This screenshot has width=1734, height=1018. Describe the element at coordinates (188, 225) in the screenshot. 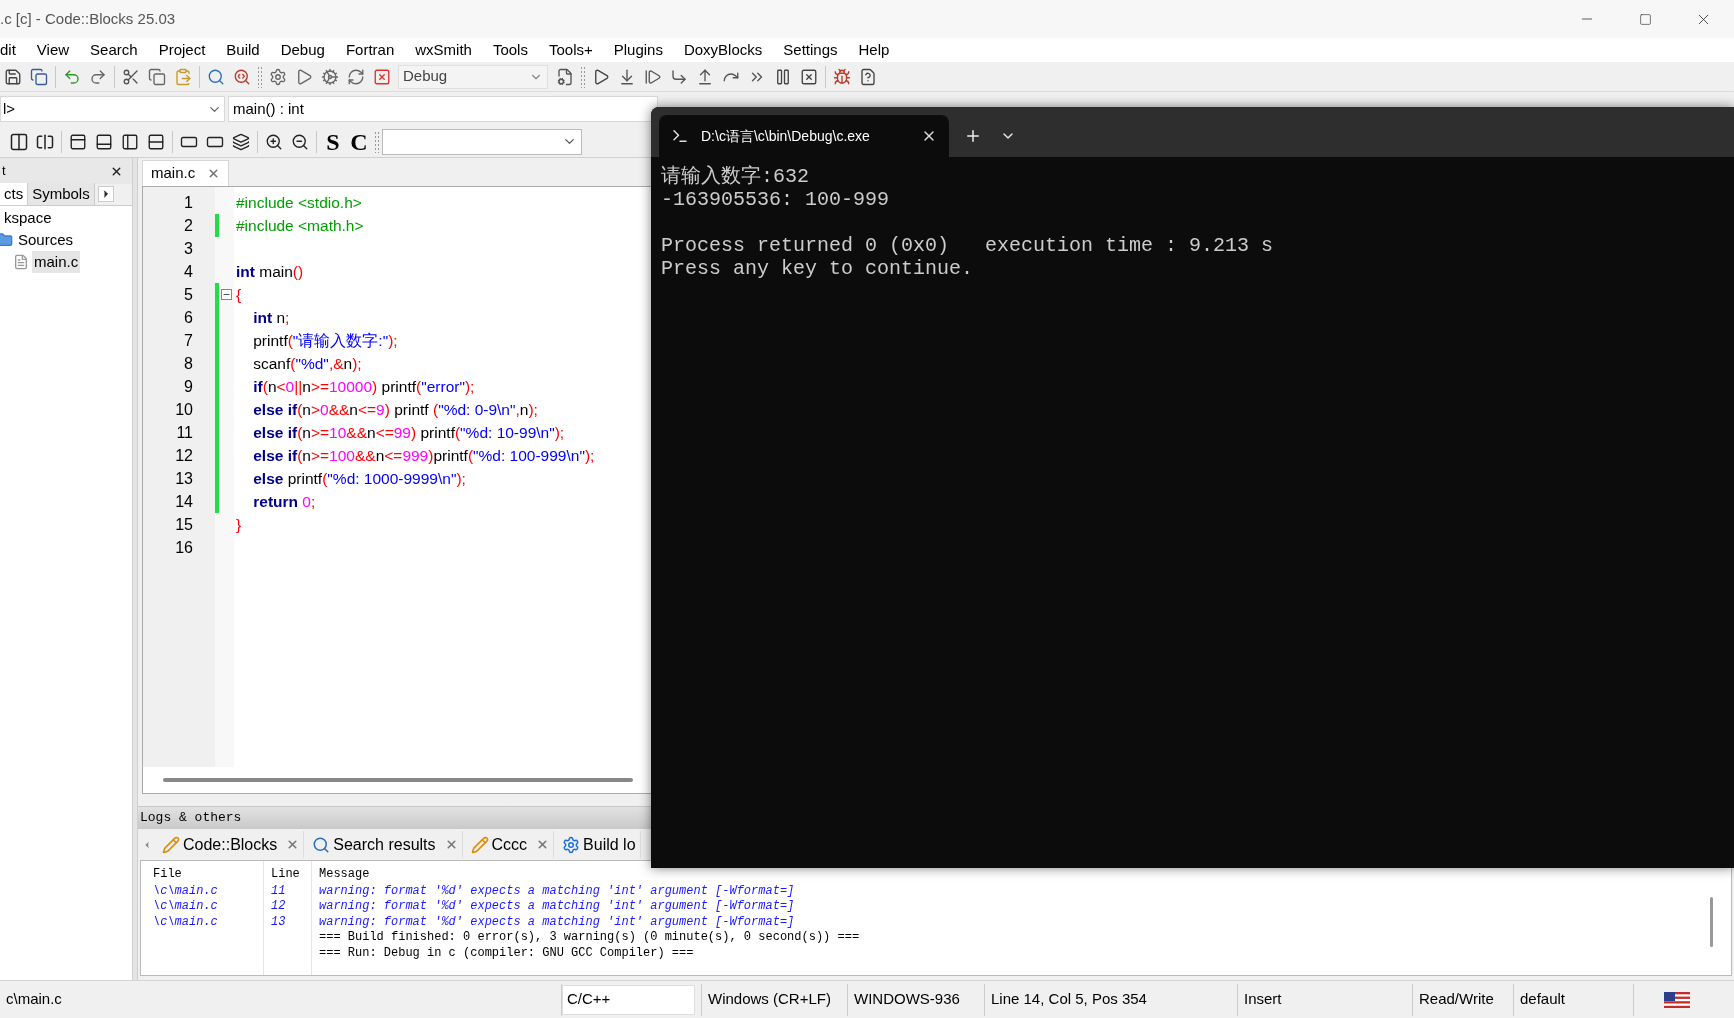

I see `line-number: 2` at that location.